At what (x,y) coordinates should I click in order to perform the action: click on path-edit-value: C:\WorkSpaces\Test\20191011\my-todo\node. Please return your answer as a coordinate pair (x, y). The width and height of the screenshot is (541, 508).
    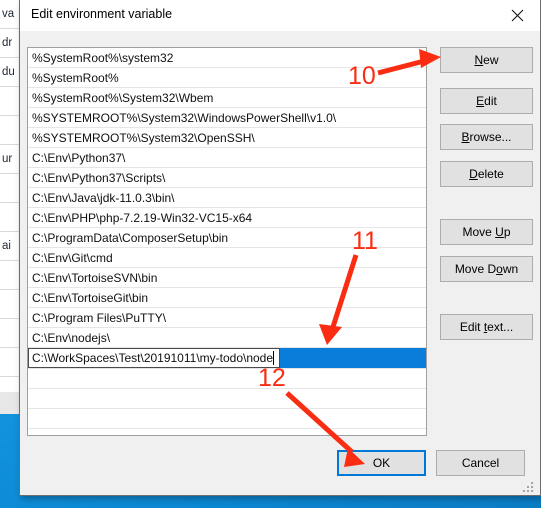
    Looking at the image, I should click on (153, 358).